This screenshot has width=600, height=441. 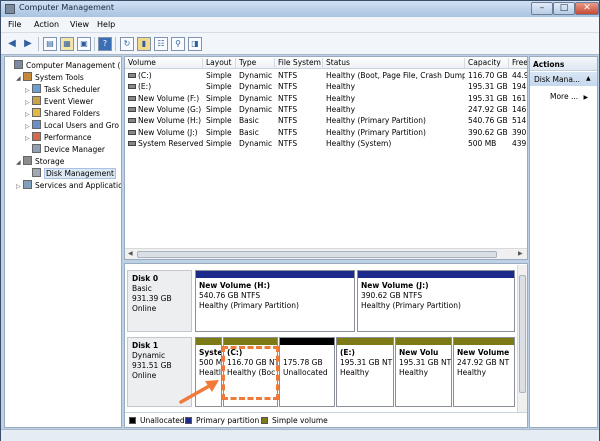 I want to click on actions-disk-management: Disk Mana... ▲, so click(x=563, y=79).